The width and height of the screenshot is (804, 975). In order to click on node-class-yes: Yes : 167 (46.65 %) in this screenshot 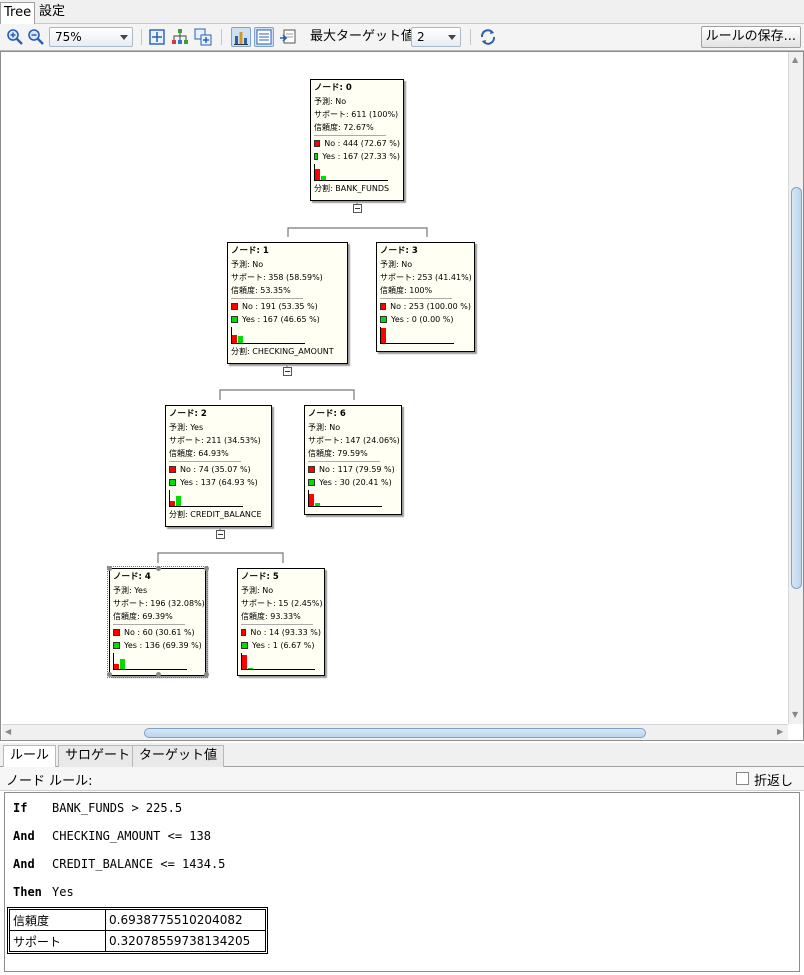, I will do `click(281, 319)`.